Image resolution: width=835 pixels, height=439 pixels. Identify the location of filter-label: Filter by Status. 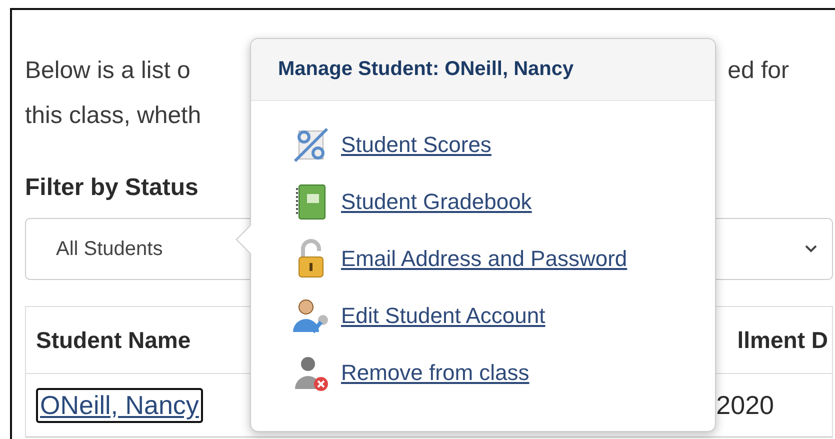
(111, 188).